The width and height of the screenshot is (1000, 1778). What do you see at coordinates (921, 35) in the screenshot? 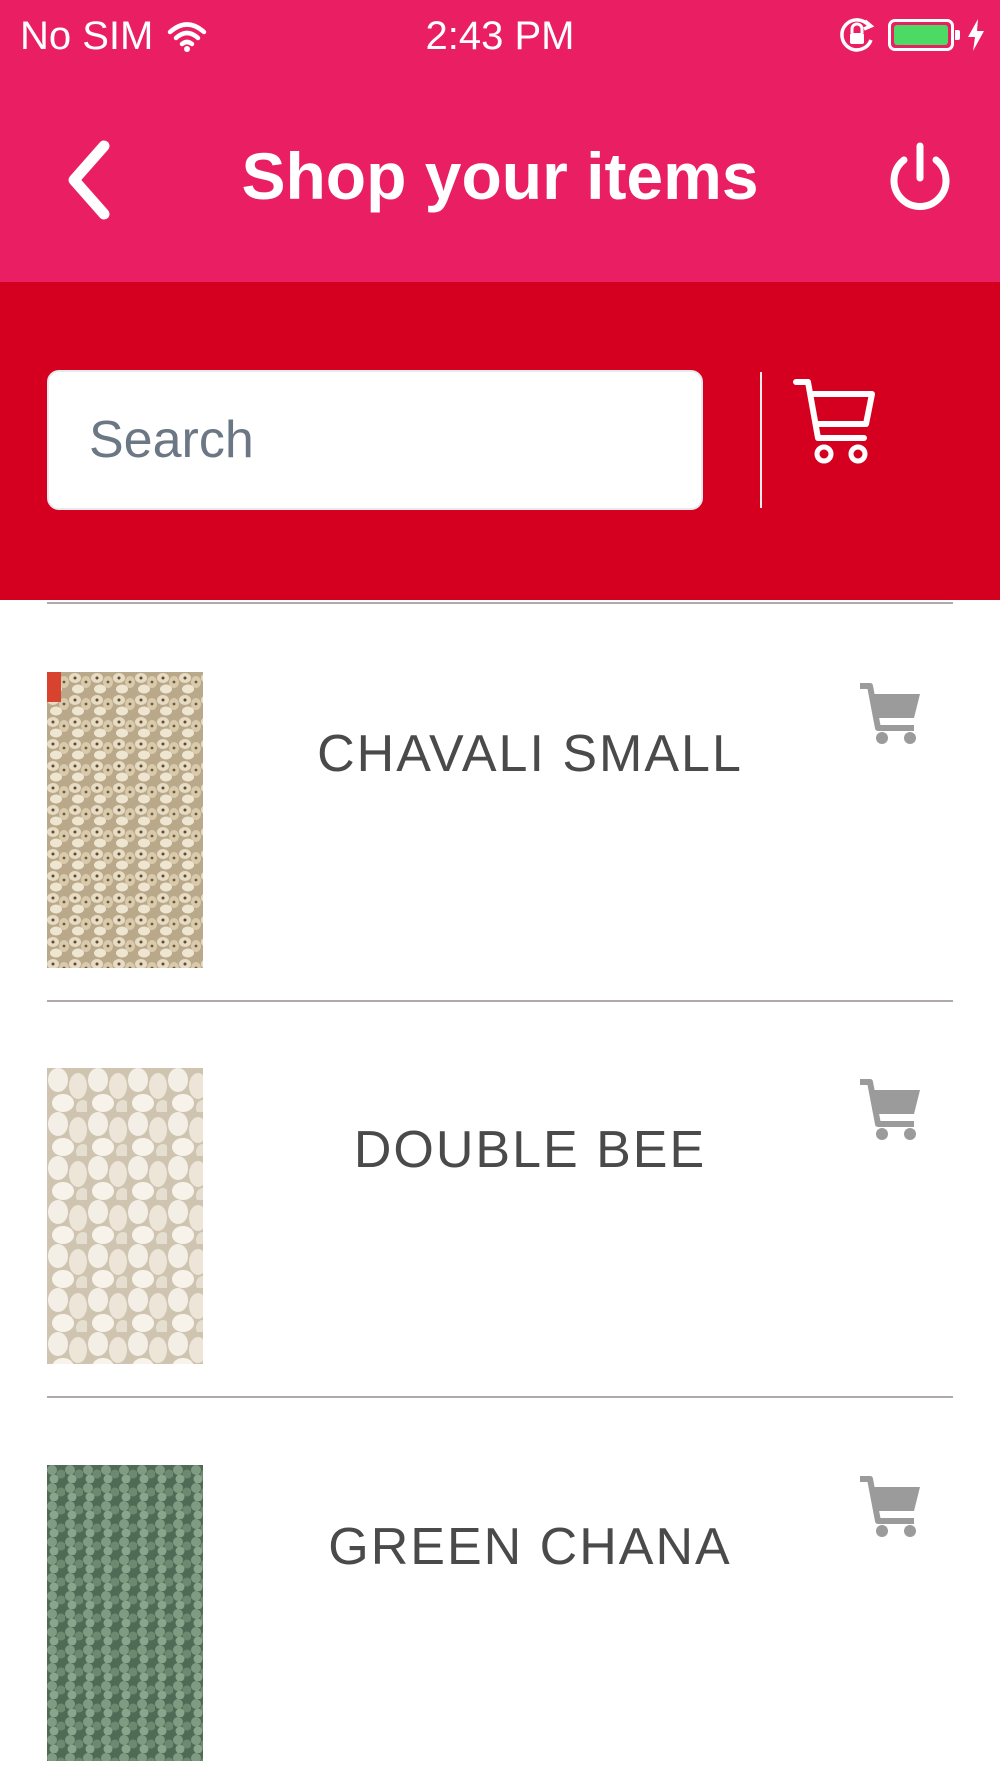
I see `battery-fill` at bounding box center [921, 35].